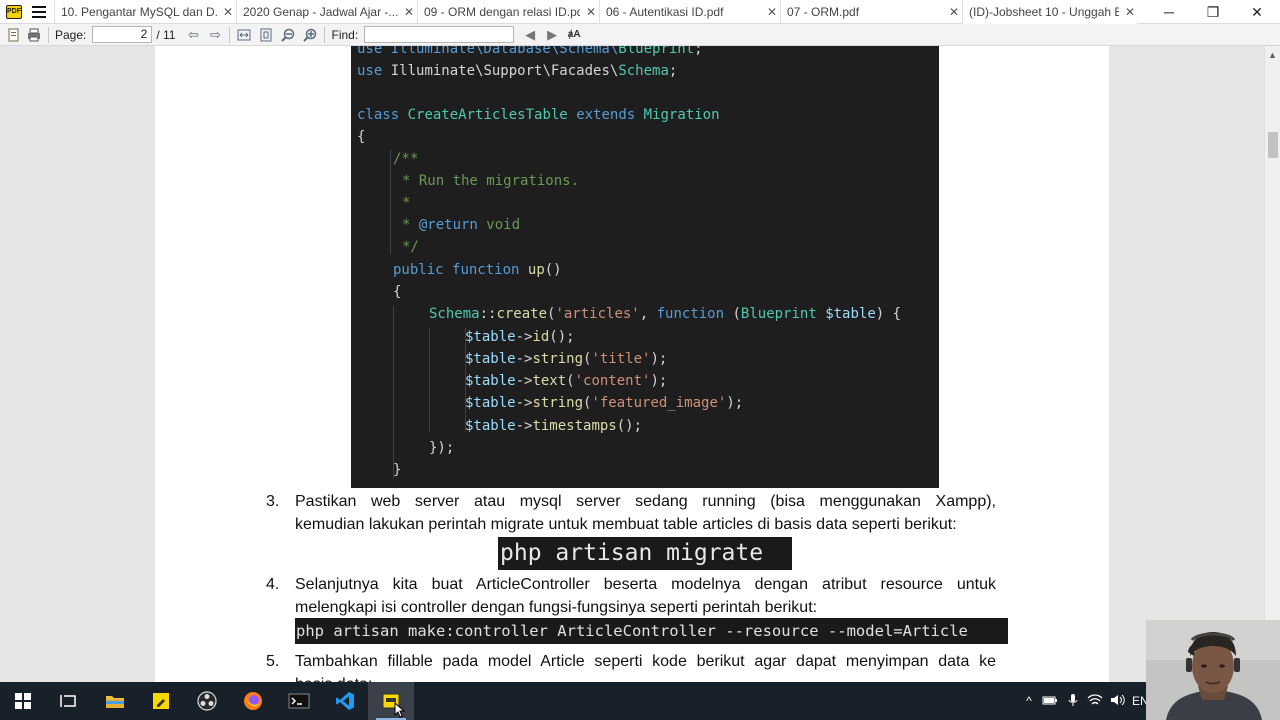 This screenshot has height=720, width=1280. I want to click on list-number: 3., so click(273, 501).